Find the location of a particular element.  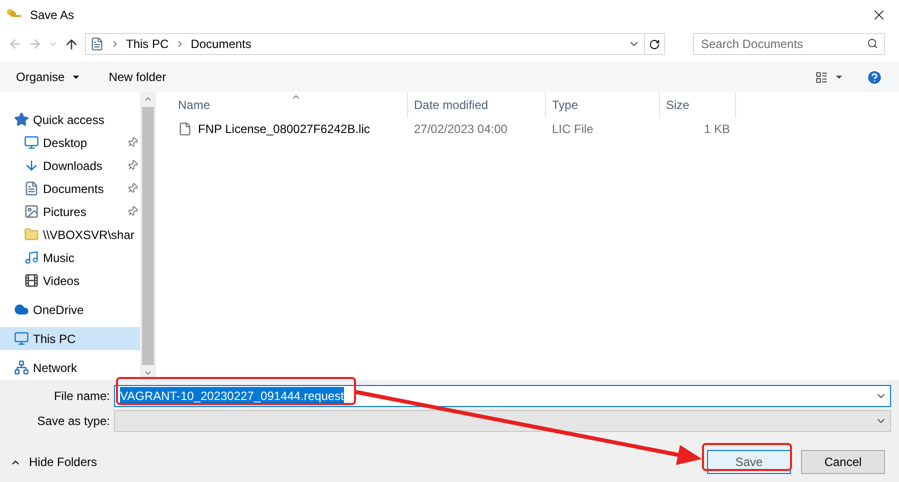

sidebar-label: This PC is located at coordinates (55, 339).